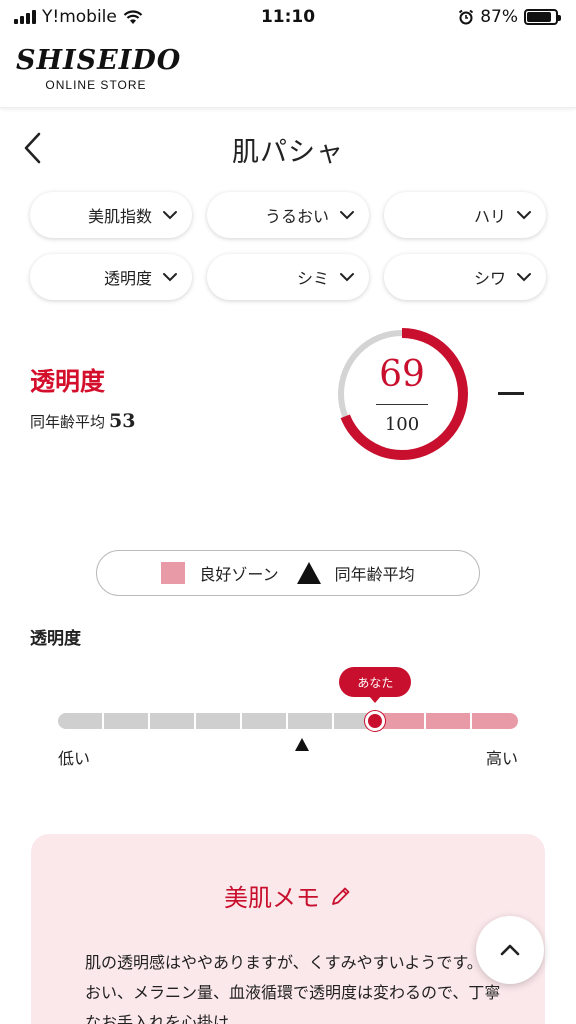  I want to click on good-zone-swatch, so click(173, 573).